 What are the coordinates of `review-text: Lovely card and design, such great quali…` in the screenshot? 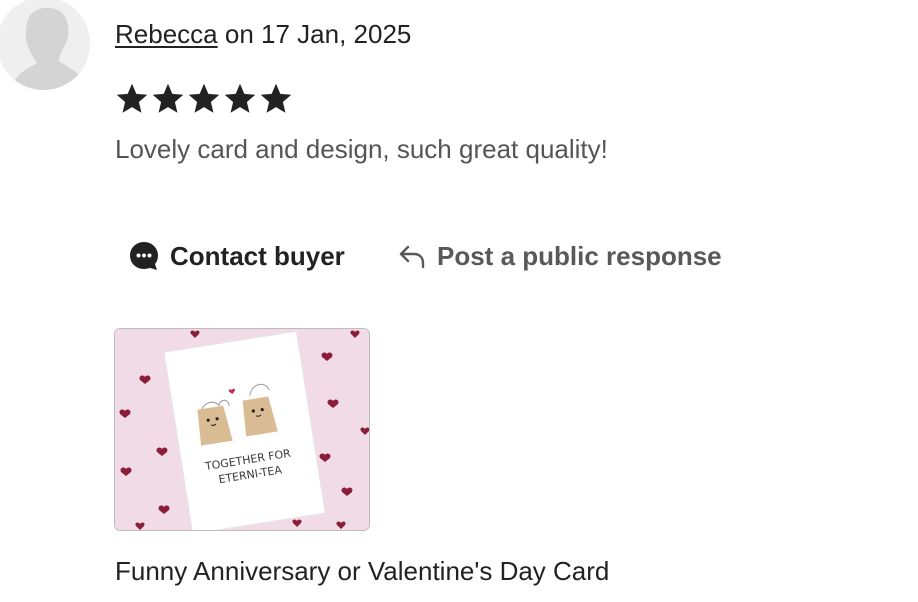 It's located at (361, 149).